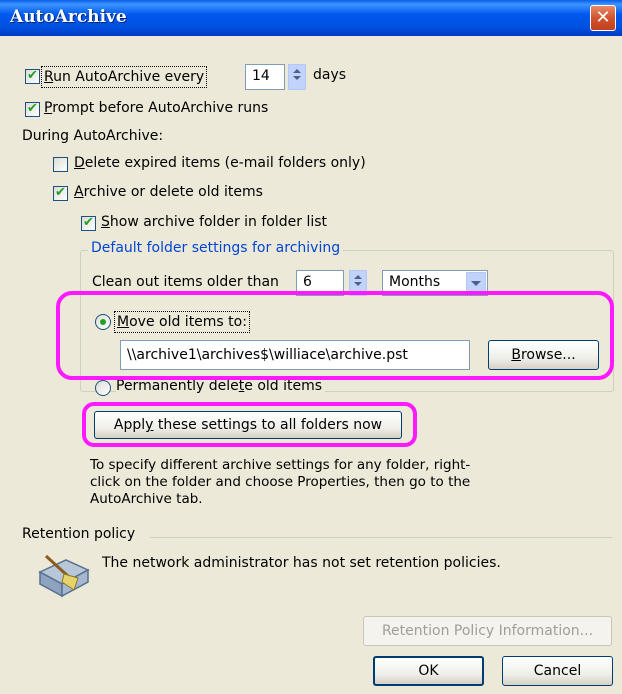  What do you see at coordinates (557, 671) in the screenshot?
I see `cancel-button: Cancel` at bounding box center [557, 671].